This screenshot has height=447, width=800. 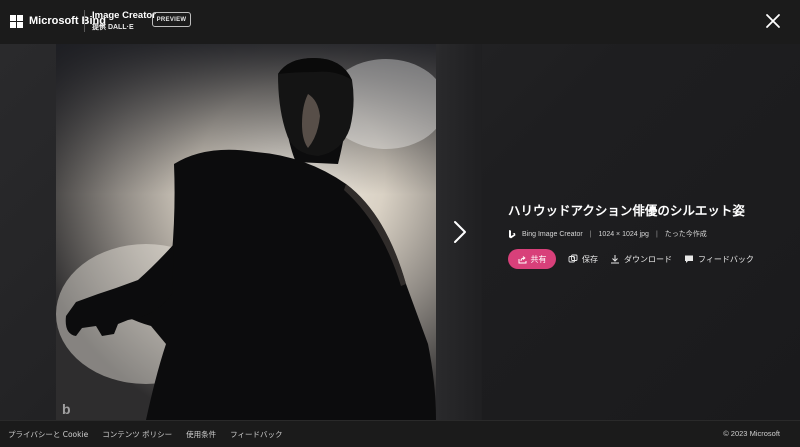 What do you see at coordinates (552, 234) in the screenshot?
I see `image-source: Bing Image Creator` at bounding box center [552, 234].